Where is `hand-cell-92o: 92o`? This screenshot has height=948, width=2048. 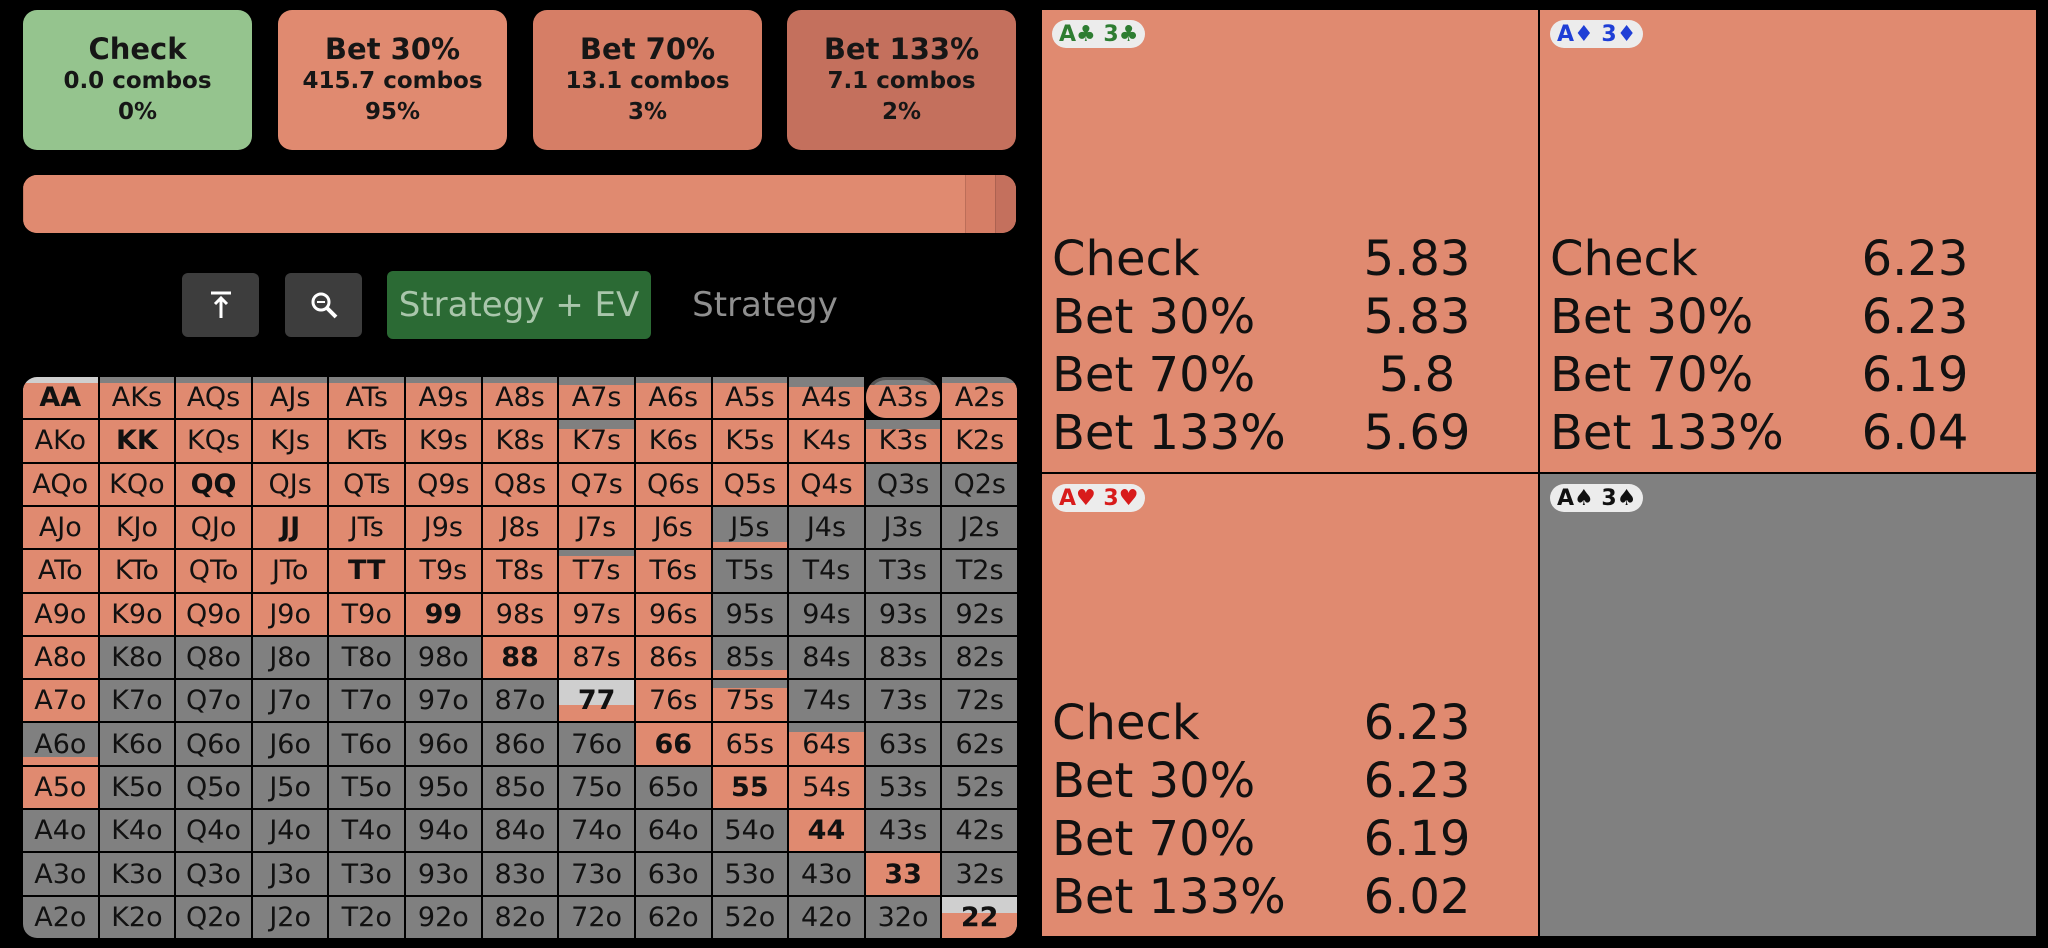 hand-cell-92o: 92o is located at coordinates (443, 917).